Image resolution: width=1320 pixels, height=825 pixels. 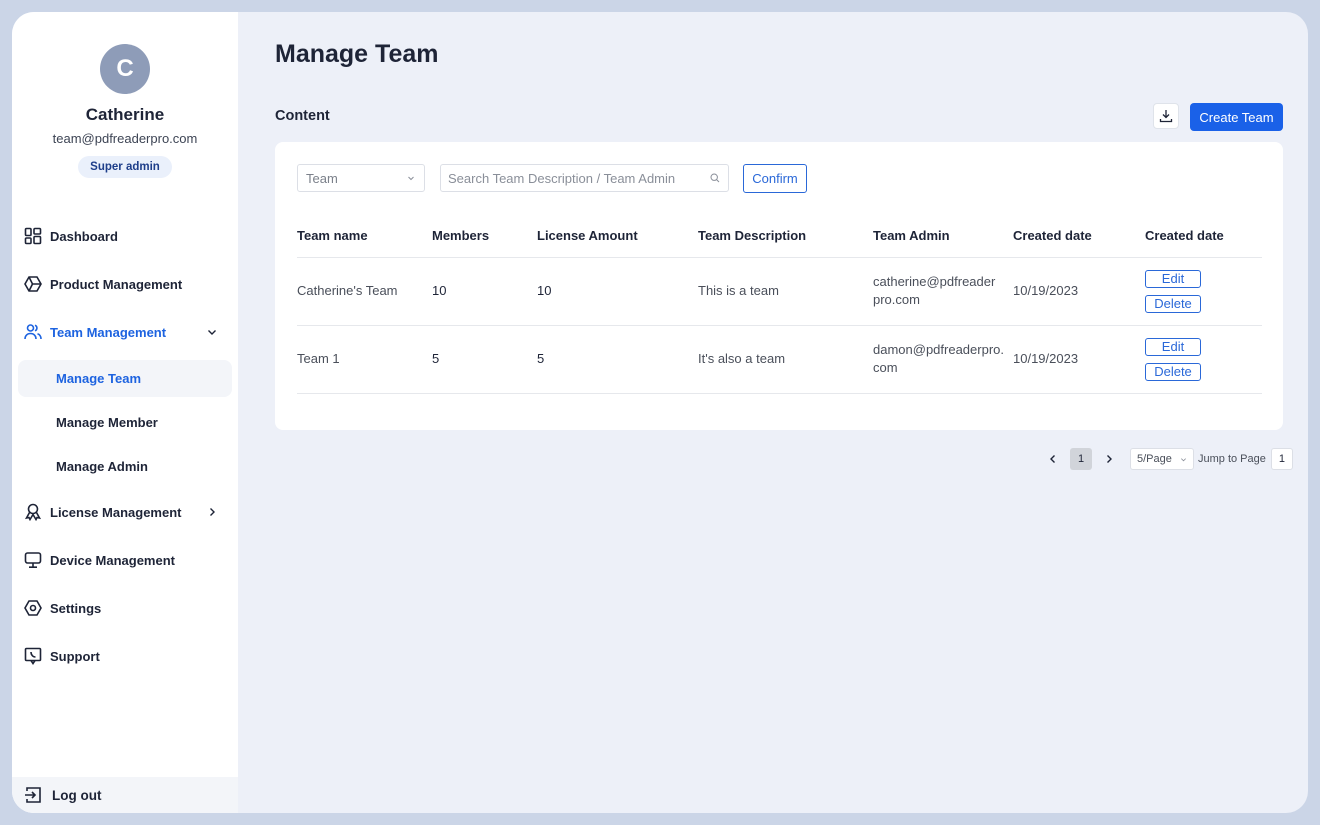 I want to click on cell-admin: catherine@pdfreaderpro.com, so click(x=943, y=291).